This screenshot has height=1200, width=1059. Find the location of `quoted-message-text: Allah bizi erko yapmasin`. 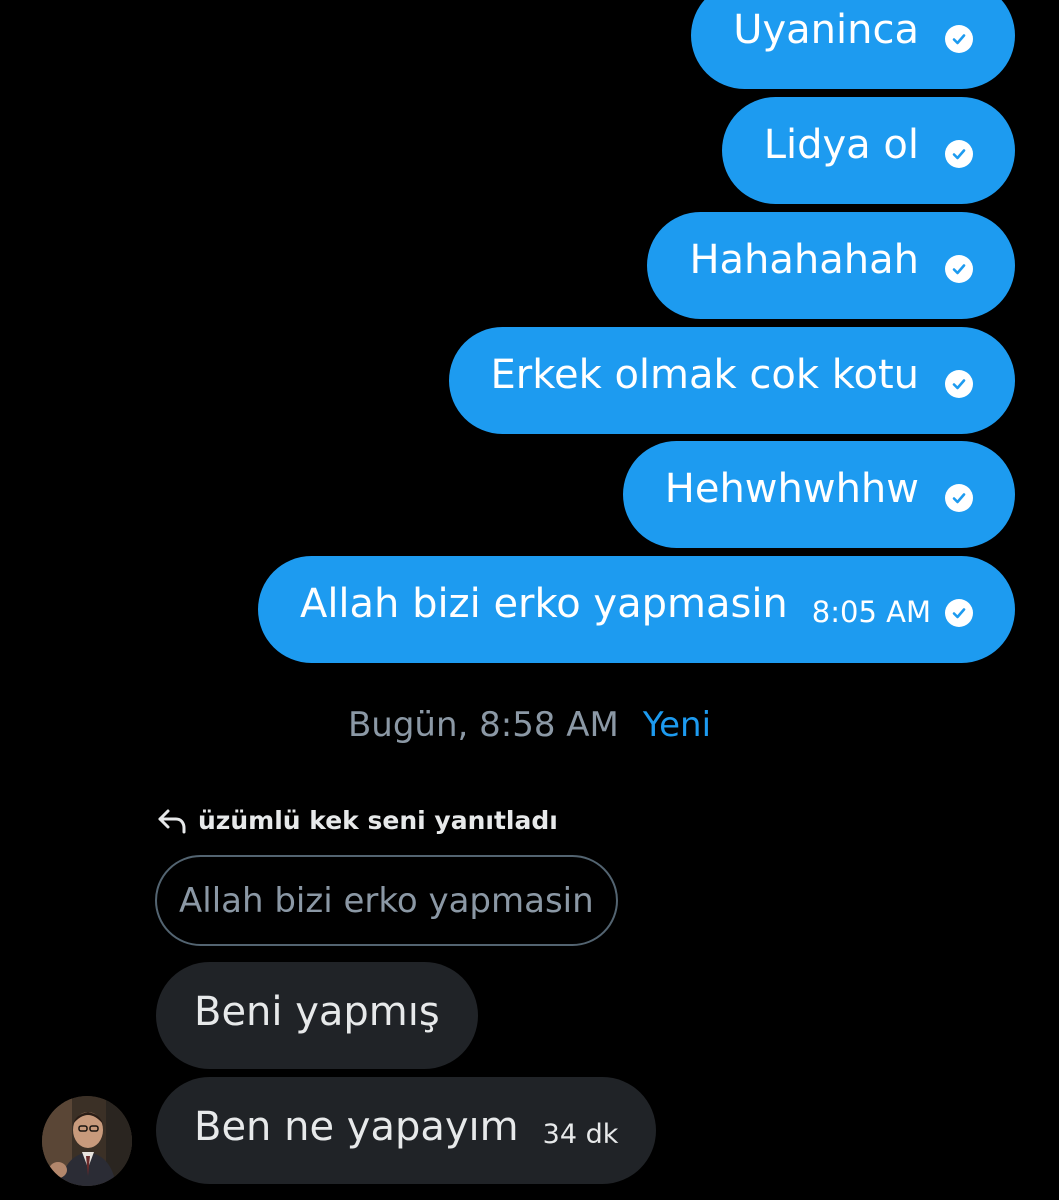

quoted-message-text: Allah bizi erko yapmasin is located at coordinates (386, 900).